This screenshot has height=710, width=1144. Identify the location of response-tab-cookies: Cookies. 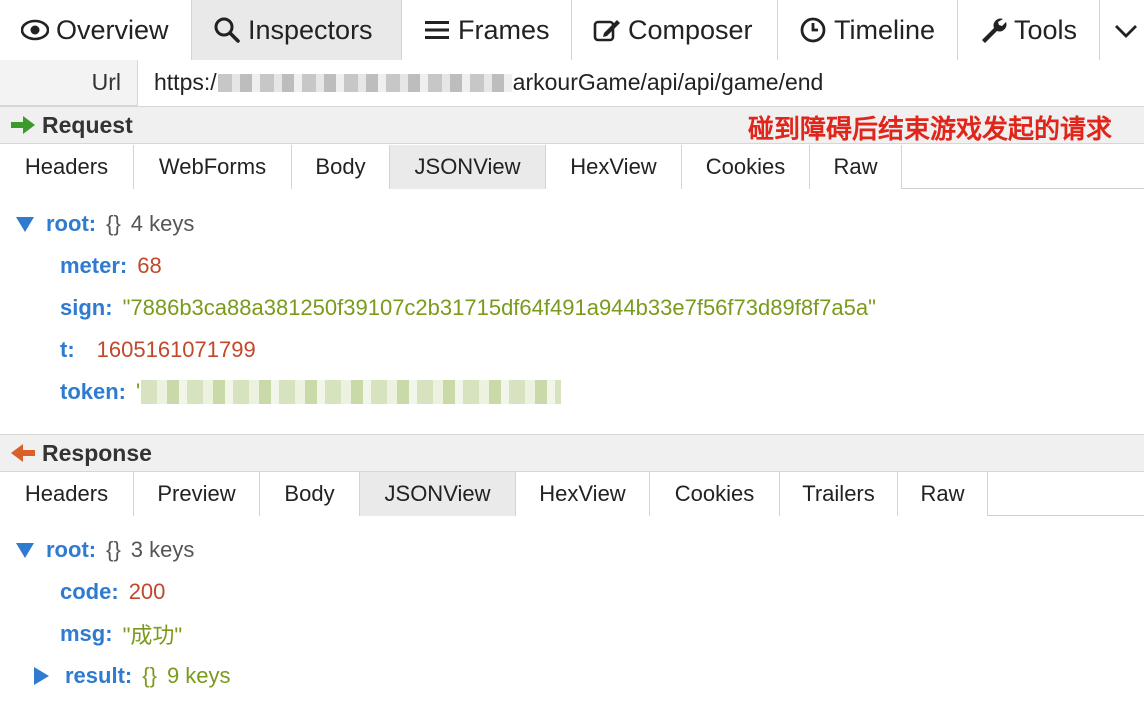
(715, 494).